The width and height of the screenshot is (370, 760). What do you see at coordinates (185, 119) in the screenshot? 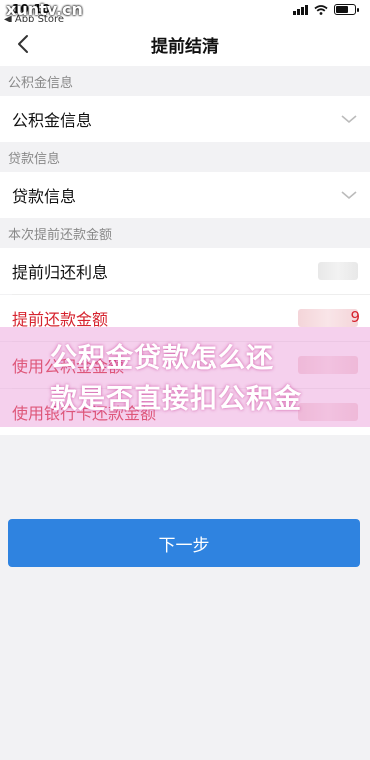
I see `fund-info-row: 公积金信息` at bounding box center [185, 119].